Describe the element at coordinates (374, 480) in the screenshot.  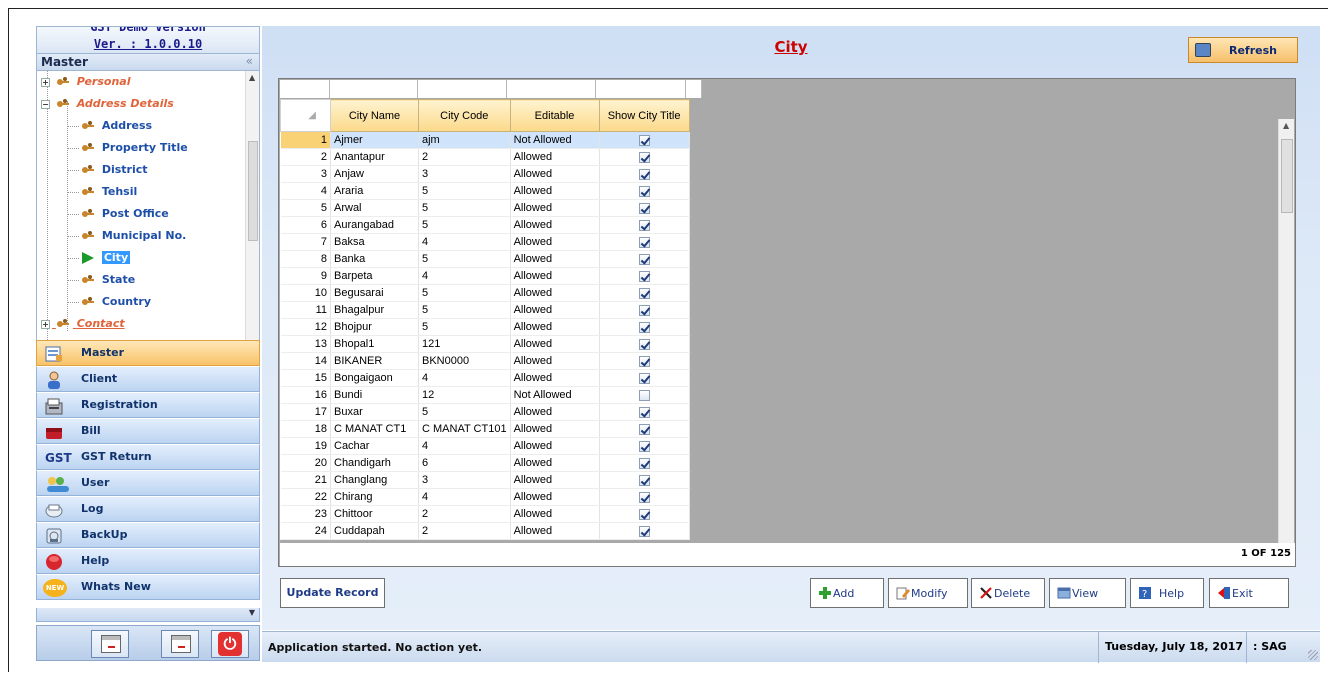
I see `city-name-cell: Changlang` at that location.